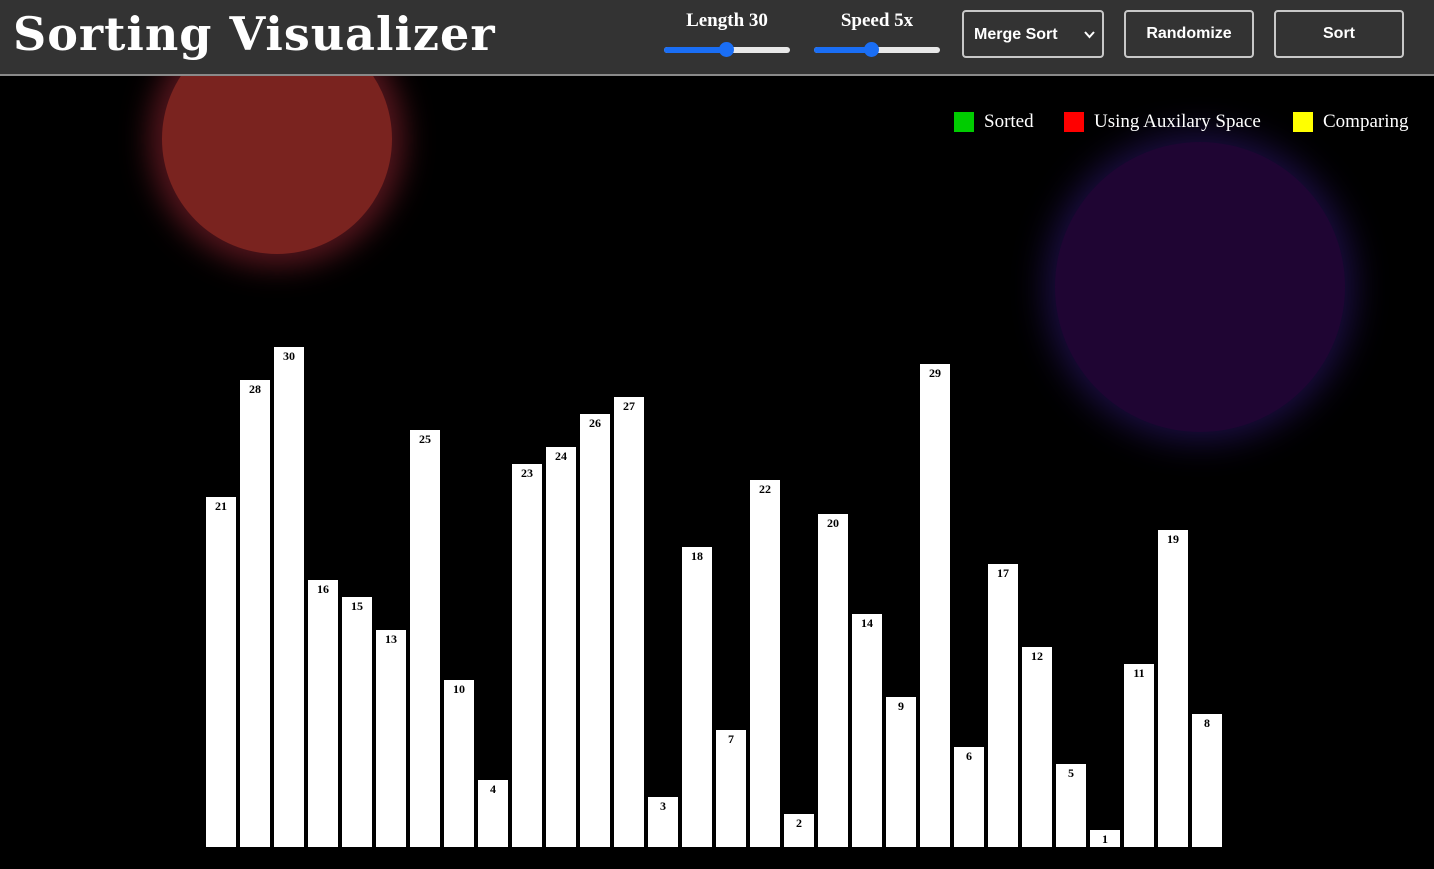 This screenshot has height=869, width=1434. What do you see at coordinates (877, 35) in the screenshot?
I see `speed-control: Speed 5x` at bounding box center [877, 35].